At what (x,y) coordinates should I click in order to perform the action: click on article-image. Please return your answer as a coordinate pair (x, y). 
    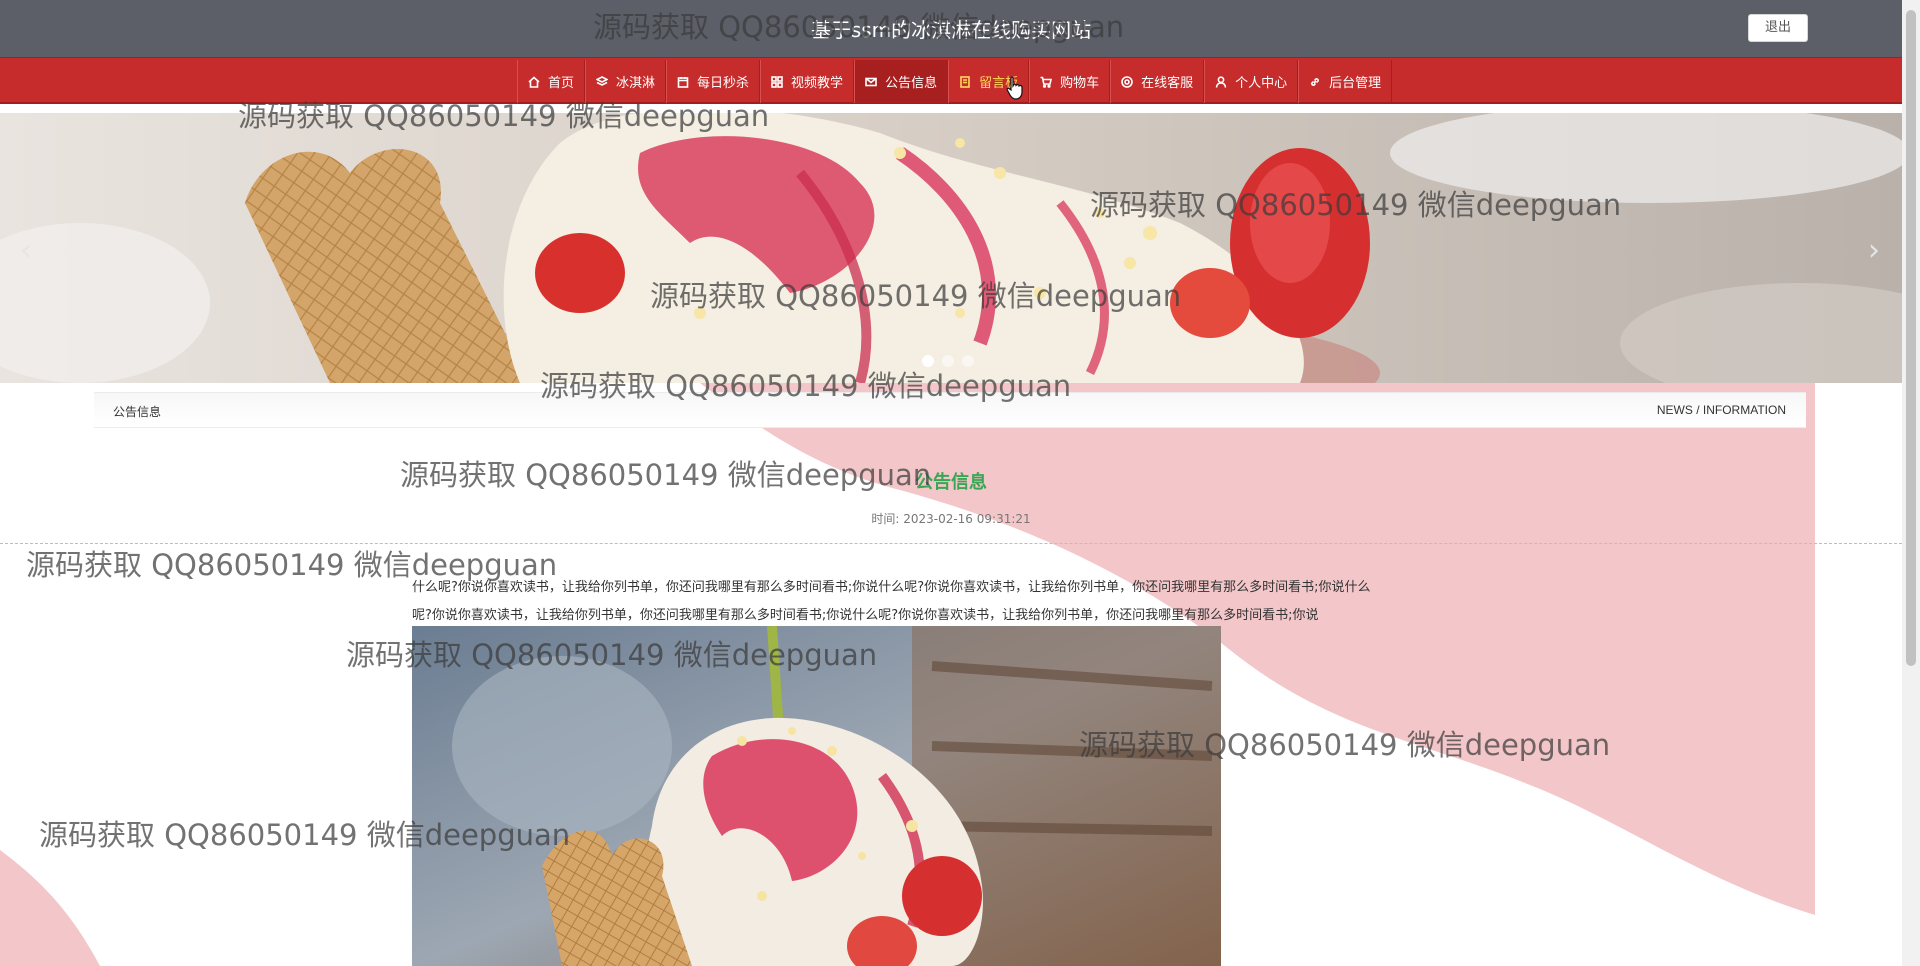
    Looking at the image, I should click on (816, 796).